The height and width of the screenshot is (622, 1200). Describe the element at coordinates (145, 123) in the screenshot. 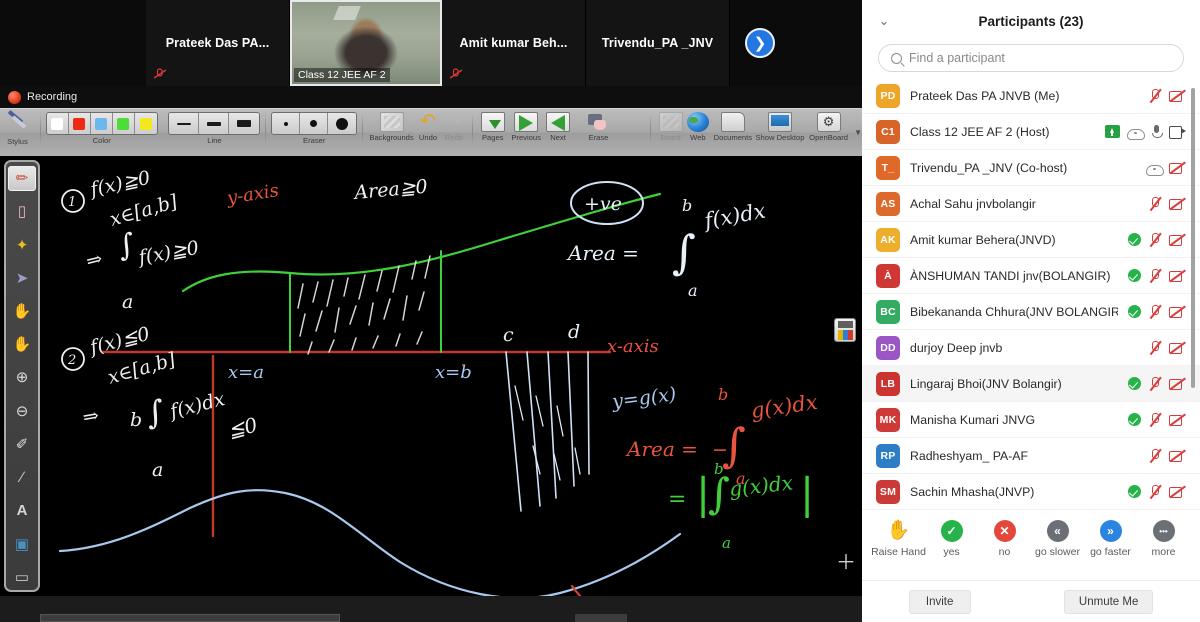

I see `color-swatch-yellow` at that location.